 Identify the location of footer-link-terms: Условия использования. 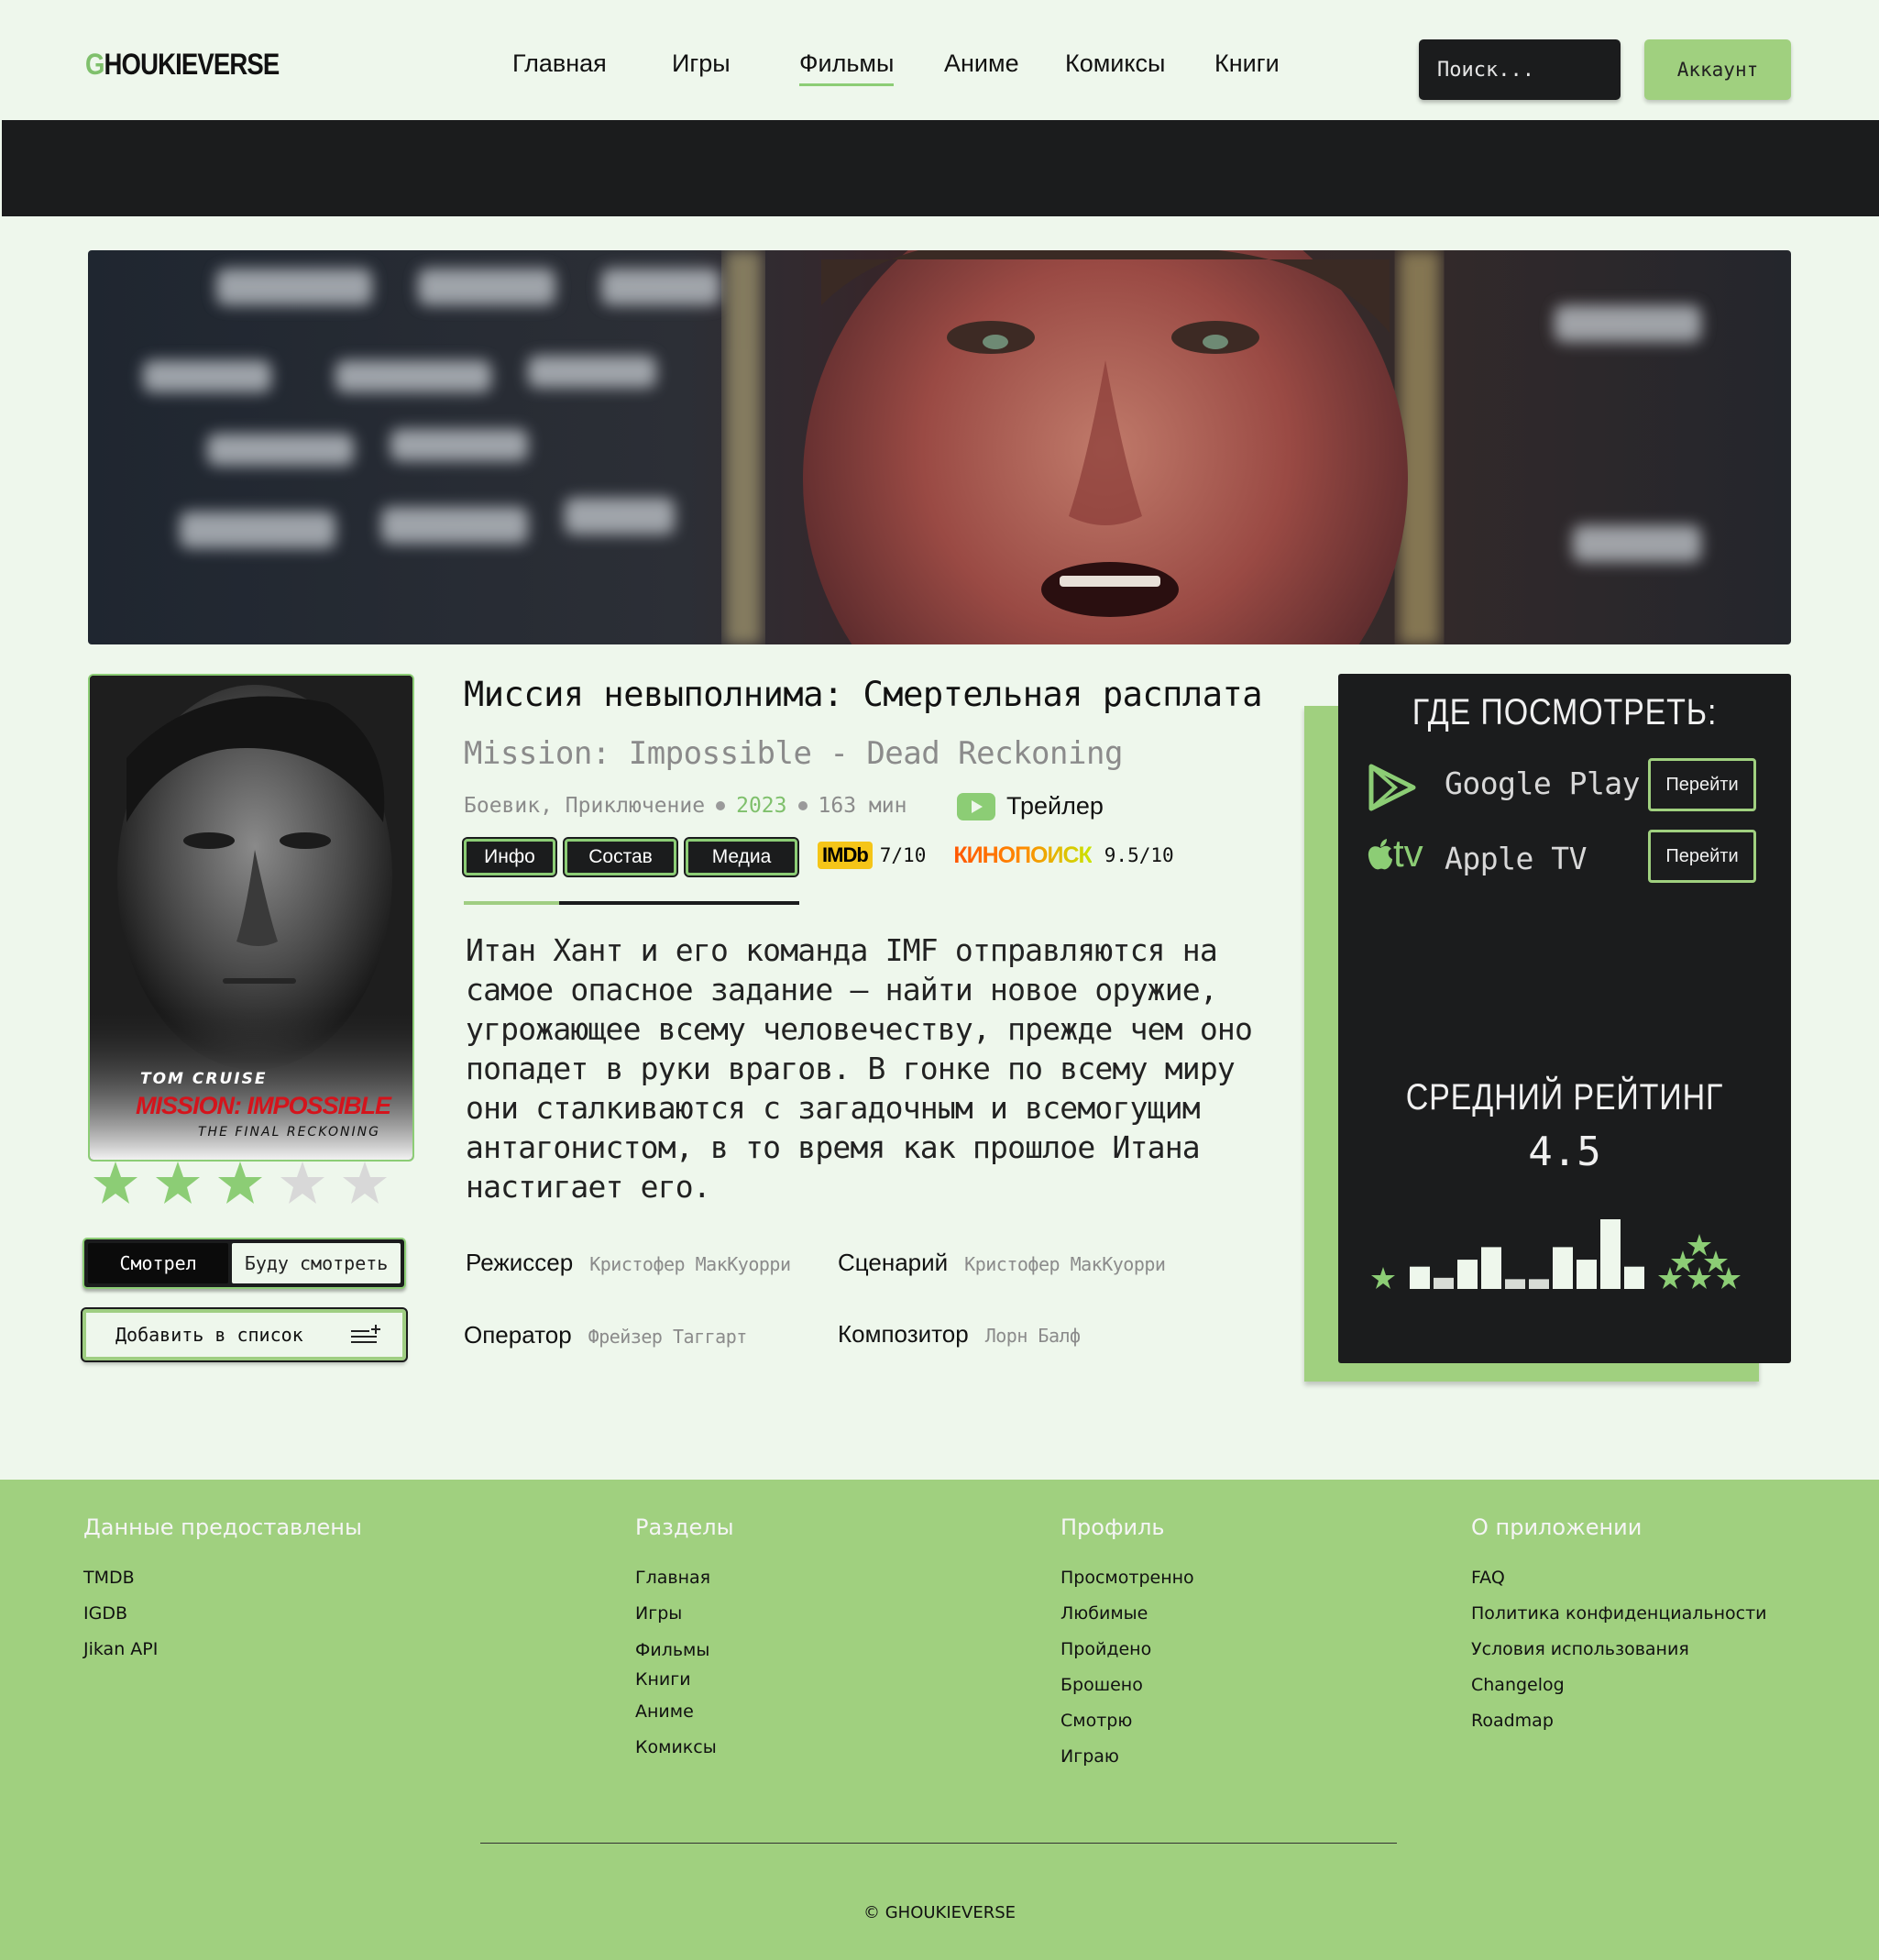
(1619, 1650).